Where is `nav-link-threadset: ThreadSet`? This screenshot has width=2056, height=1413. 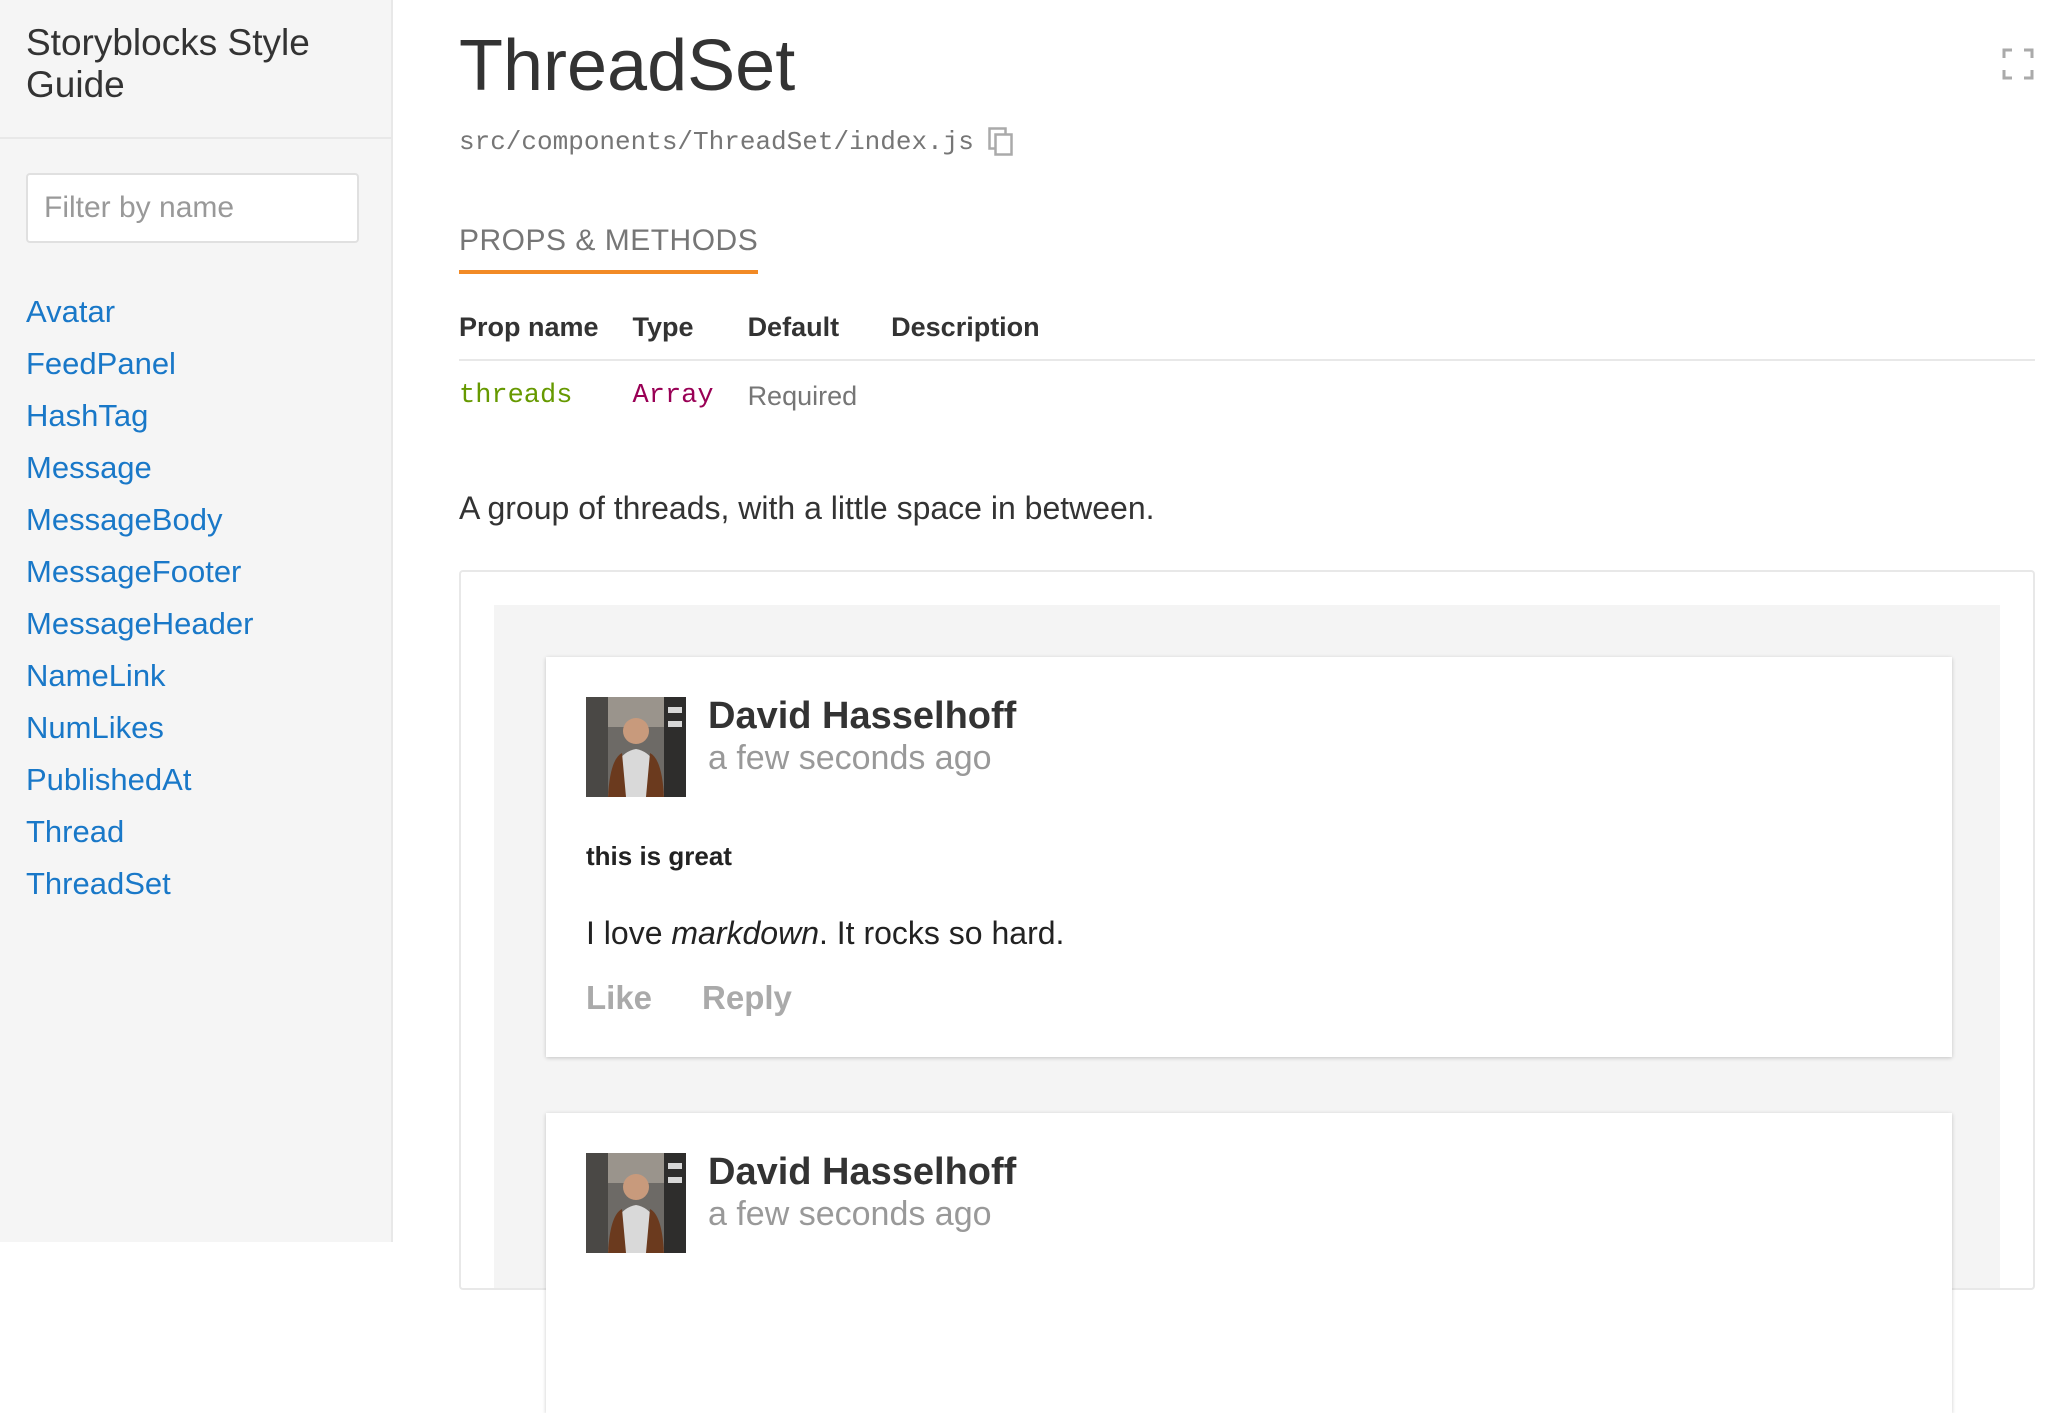
nav-link-threadset: ThreadSet is located at coordinates (98, 883).